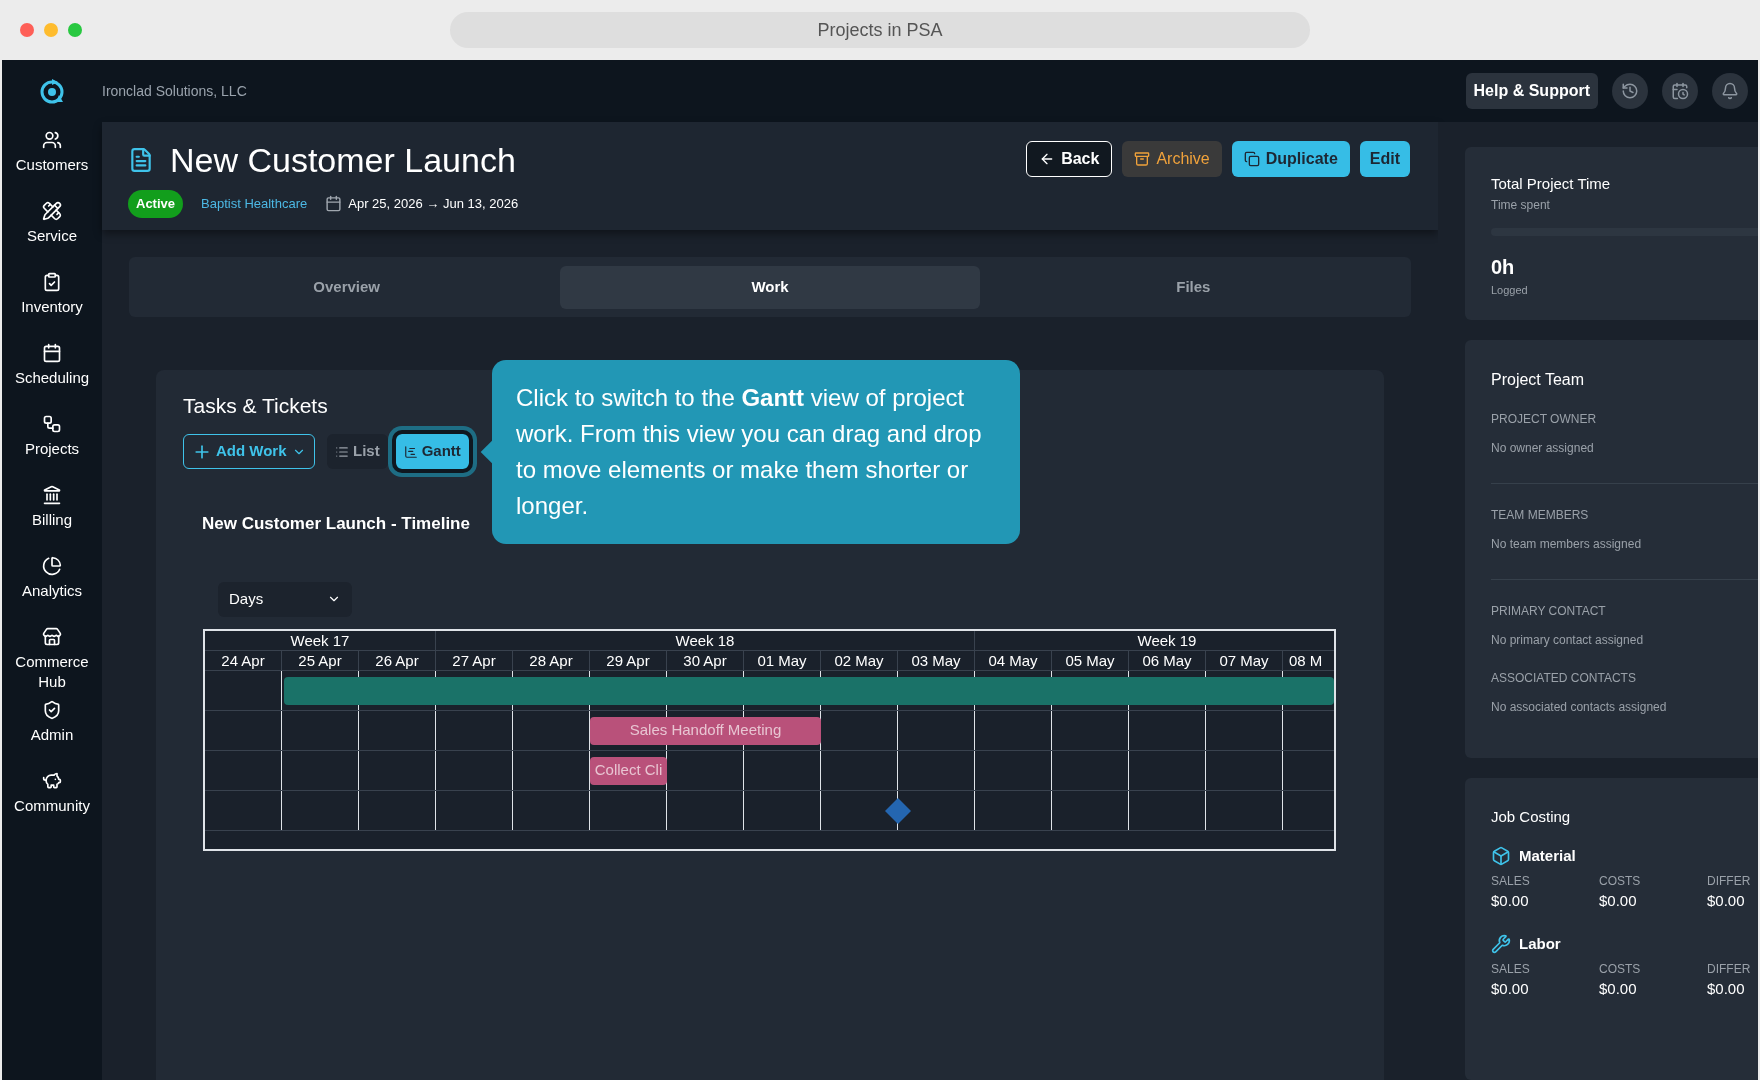 This screenshot has width=1760, height=1080. Describe the element at coordinates (782, 660) in the screenshot. I see `day-header: 01 May` at that location.